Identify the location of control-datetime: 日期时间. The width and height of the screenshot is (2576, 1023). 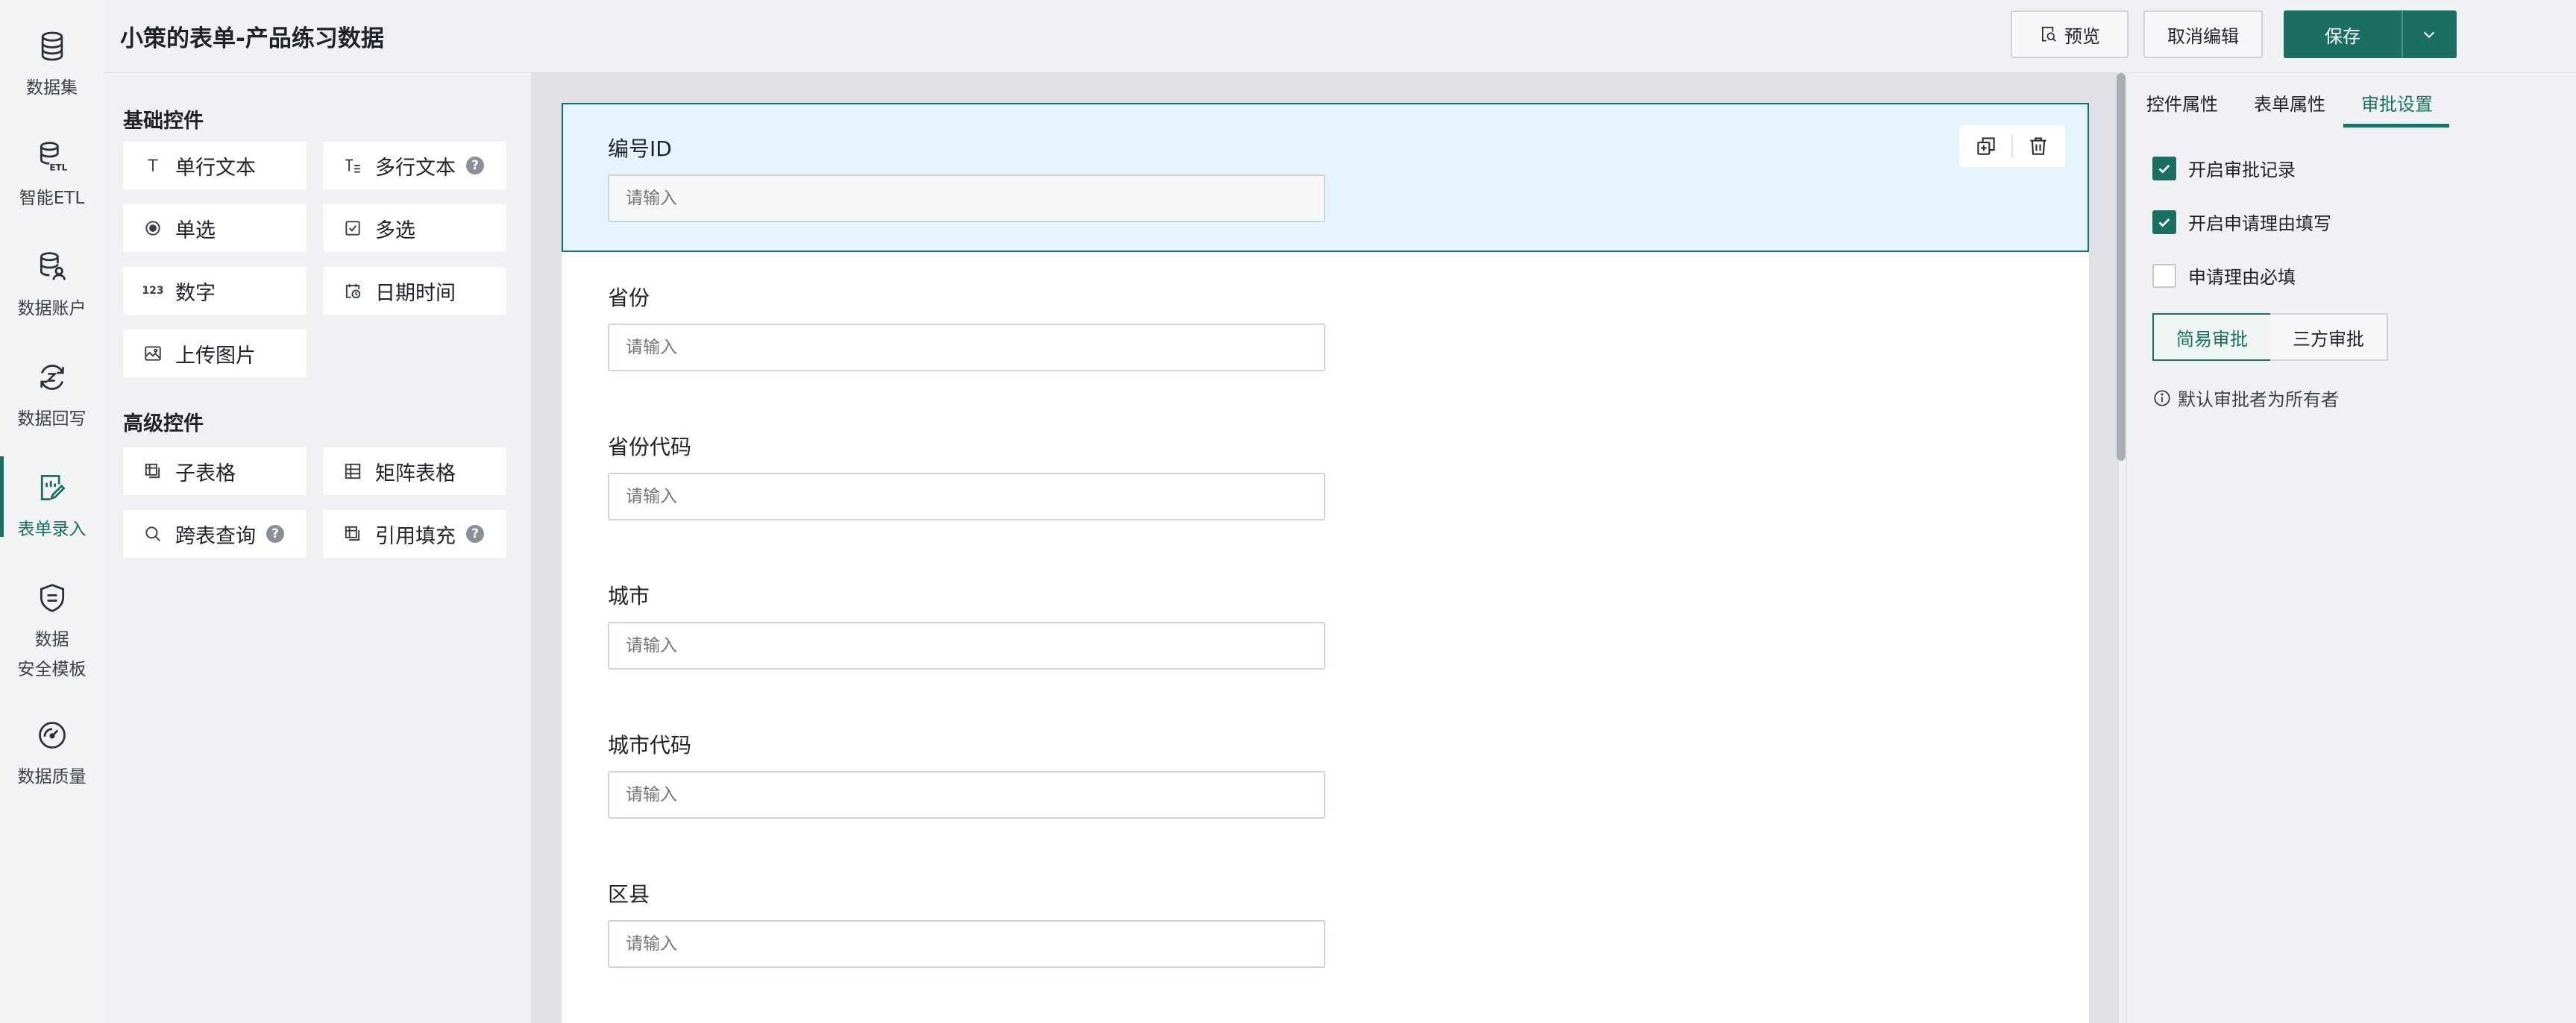
(415, 291).